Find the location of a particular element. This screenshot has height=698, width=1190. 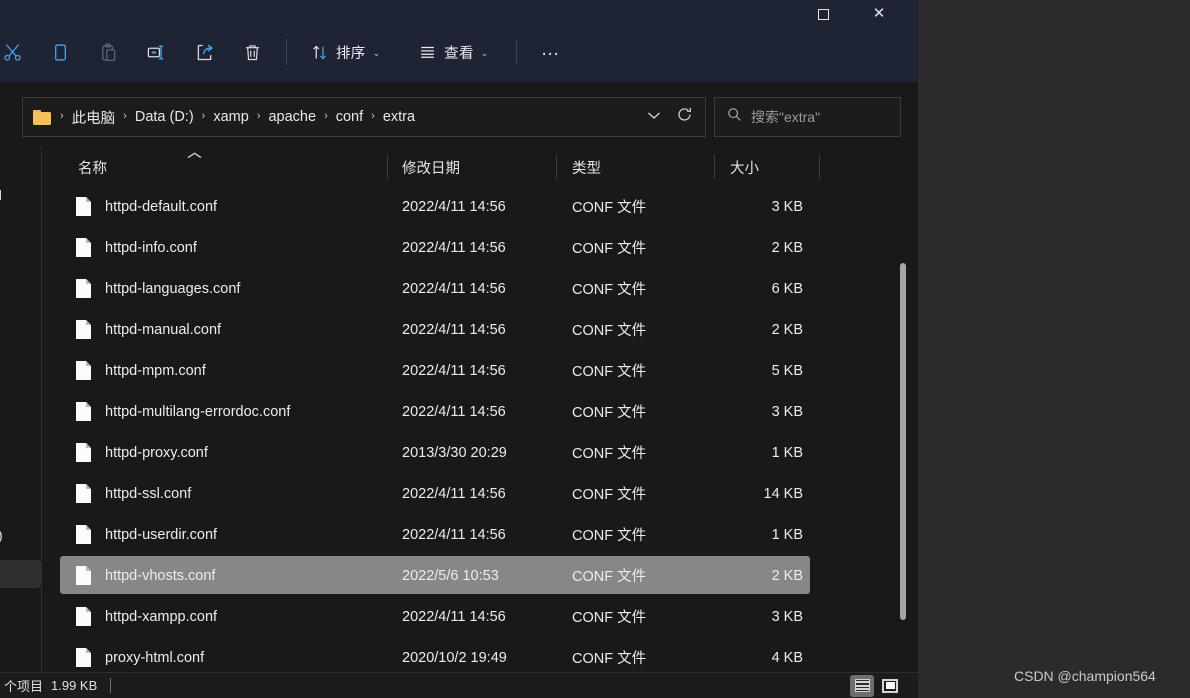

breadcrumb-item-1: Data (D:) is located at coordinates (164, 117).